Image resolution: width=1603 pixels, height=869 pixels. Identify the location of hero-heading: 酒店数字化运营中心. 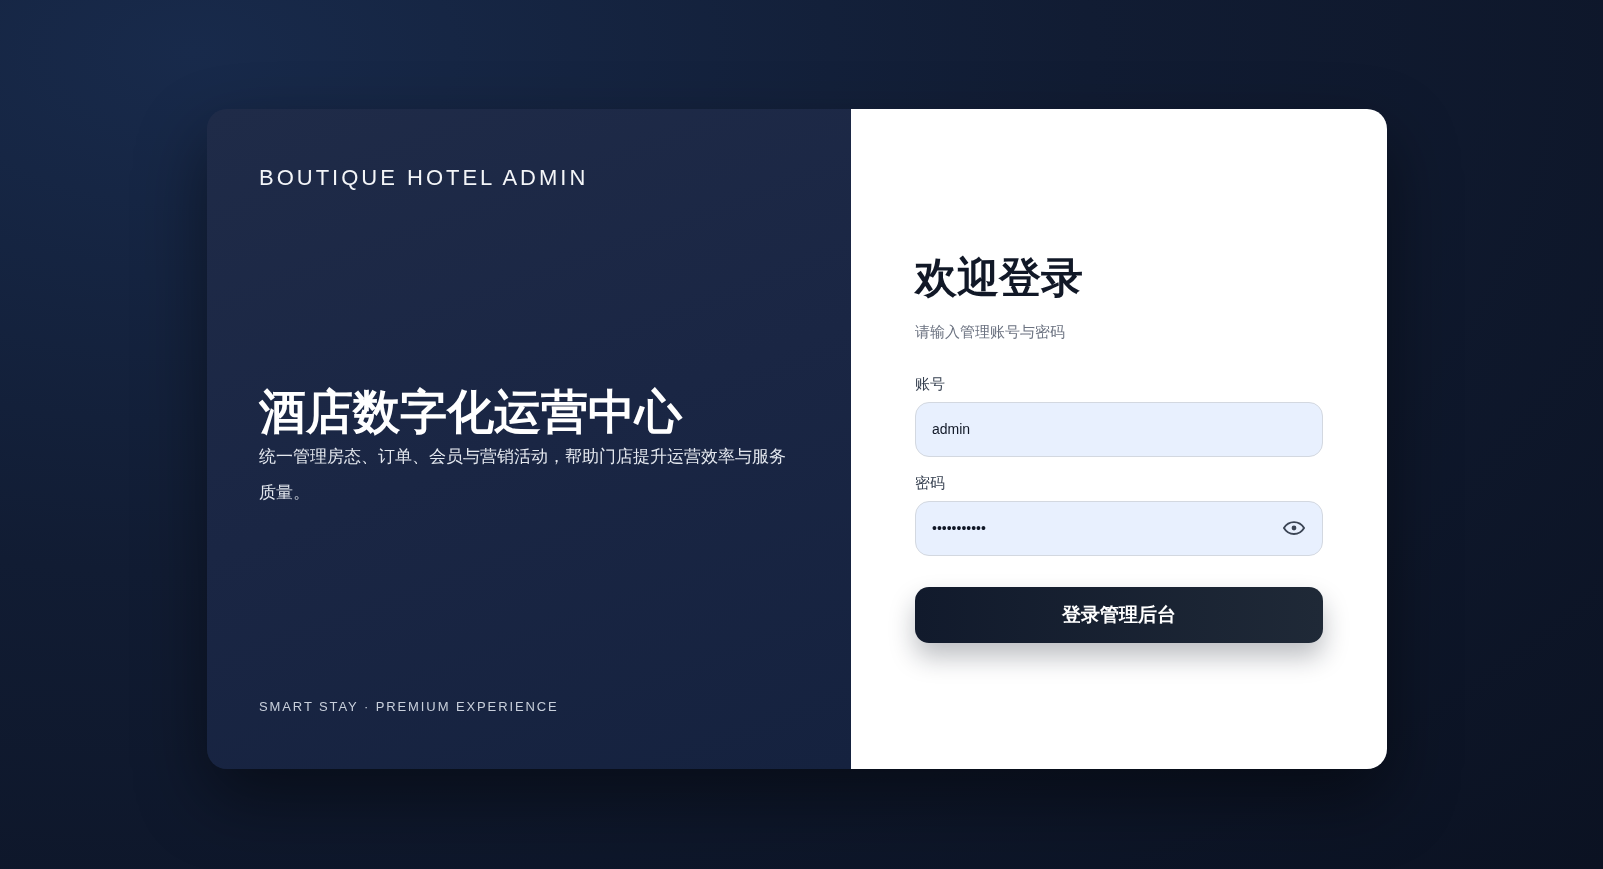
(470, 412).